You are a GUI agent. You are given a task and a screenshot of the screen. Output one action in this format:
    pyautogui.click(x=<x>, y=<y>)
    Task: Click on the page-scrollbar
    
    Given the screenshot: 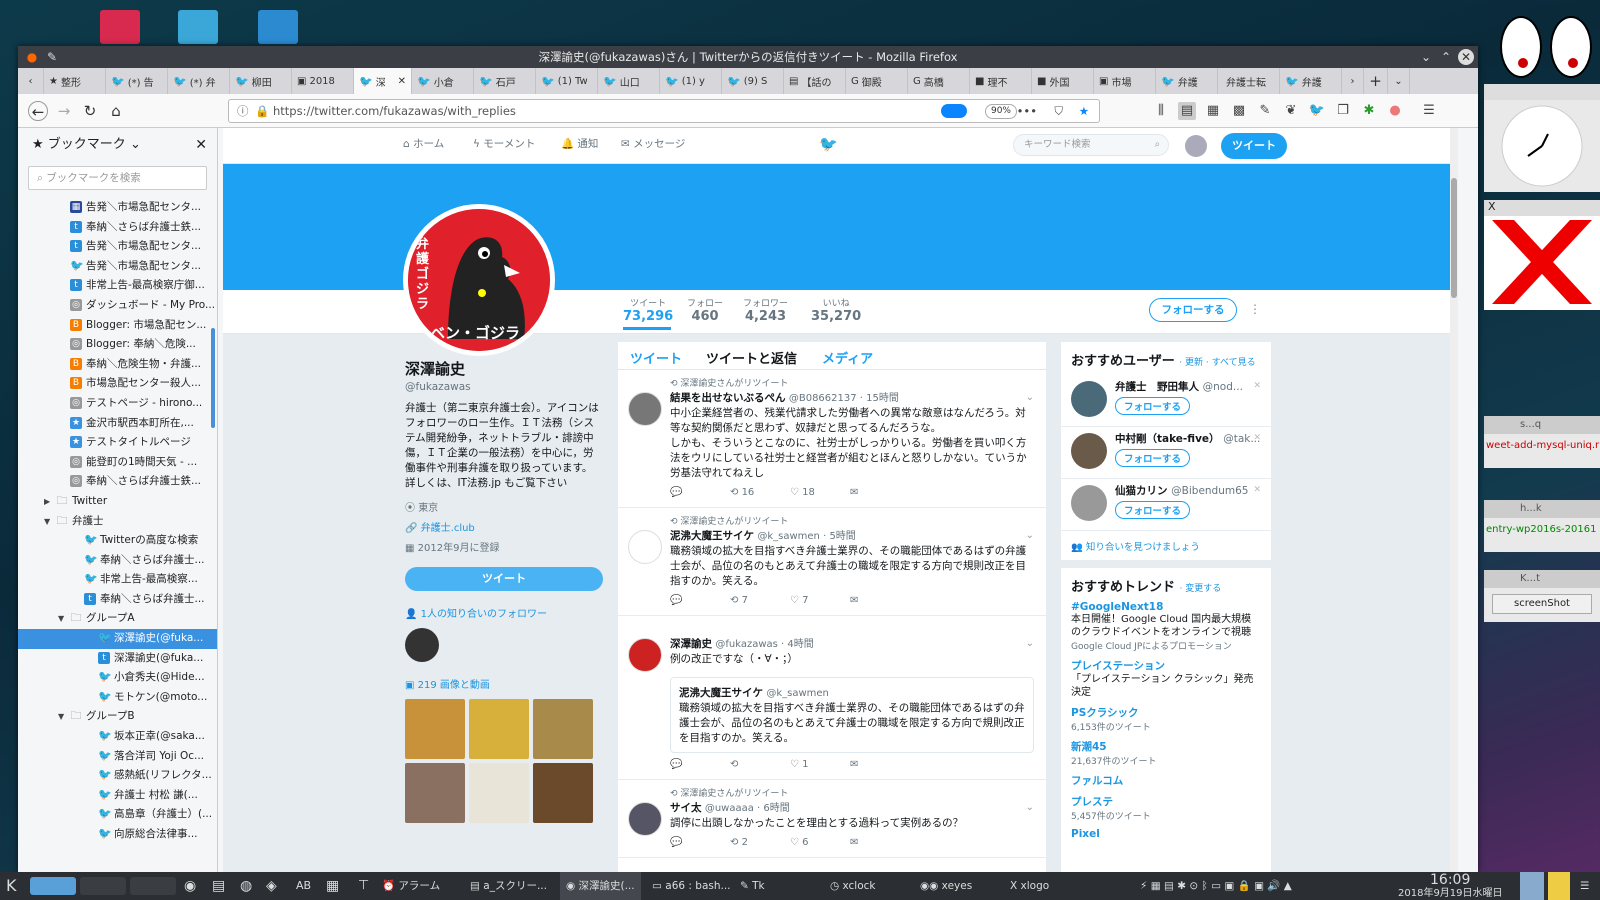 What is the action you would take?
    pyautogui.click(x=1454, y=500)
    